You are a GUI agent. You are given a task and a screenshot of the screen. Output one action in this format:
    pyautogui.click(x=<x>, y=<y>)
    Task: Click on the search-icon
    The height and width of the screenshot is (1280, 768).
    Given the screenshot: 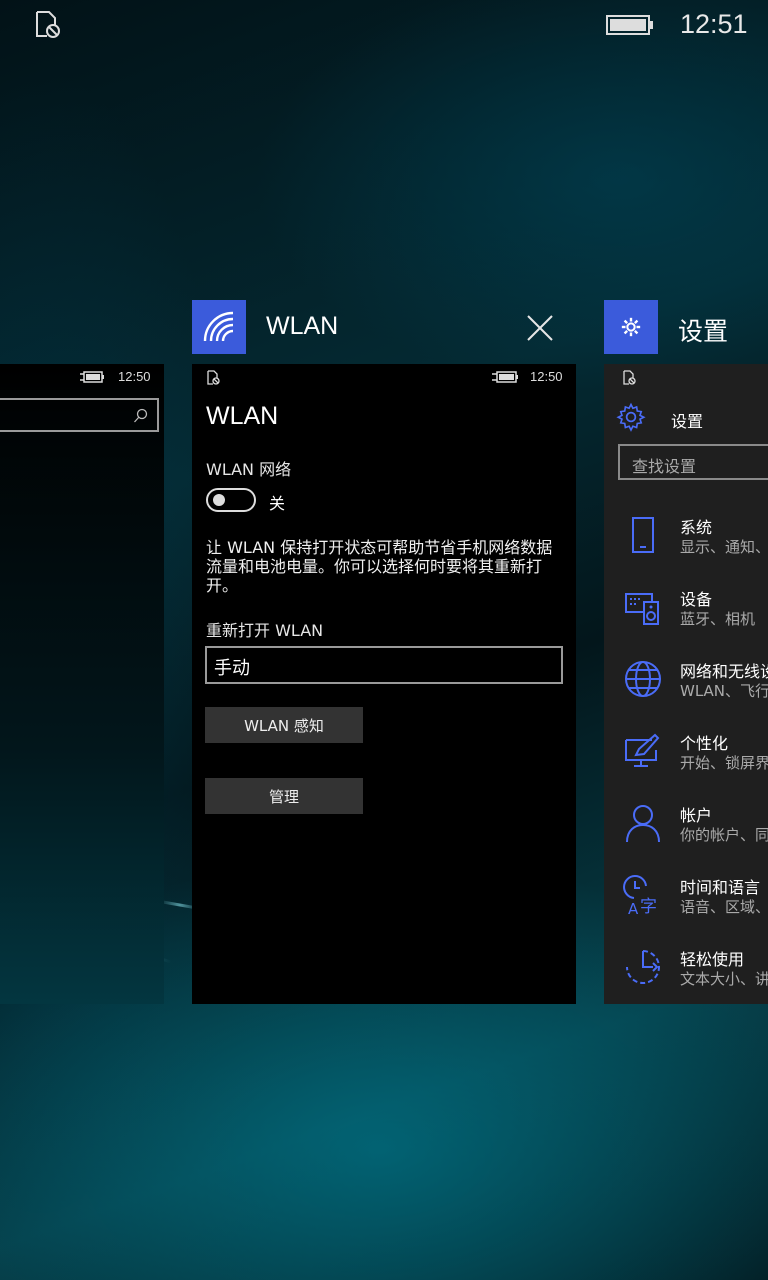 What is the action you would take?
    pyautogui.click(x=141, y=415)
    